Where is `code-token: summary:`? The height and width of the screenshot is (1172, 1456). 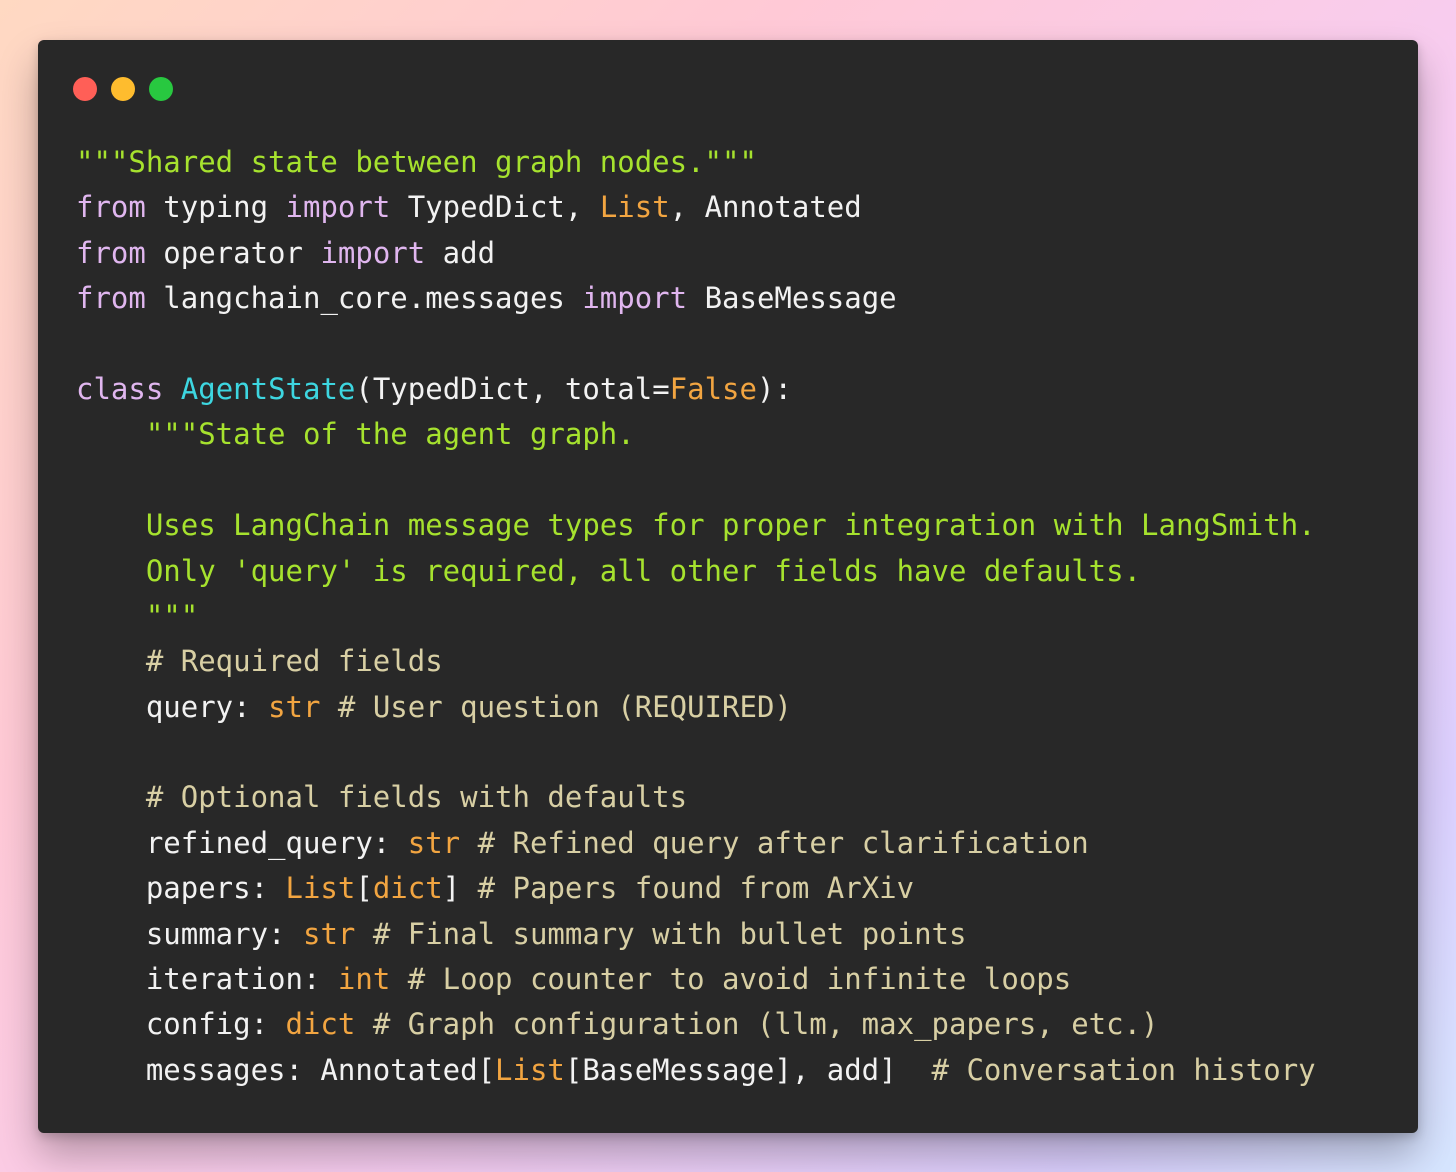 code-token: summary: is located at coordinates (189, 933).